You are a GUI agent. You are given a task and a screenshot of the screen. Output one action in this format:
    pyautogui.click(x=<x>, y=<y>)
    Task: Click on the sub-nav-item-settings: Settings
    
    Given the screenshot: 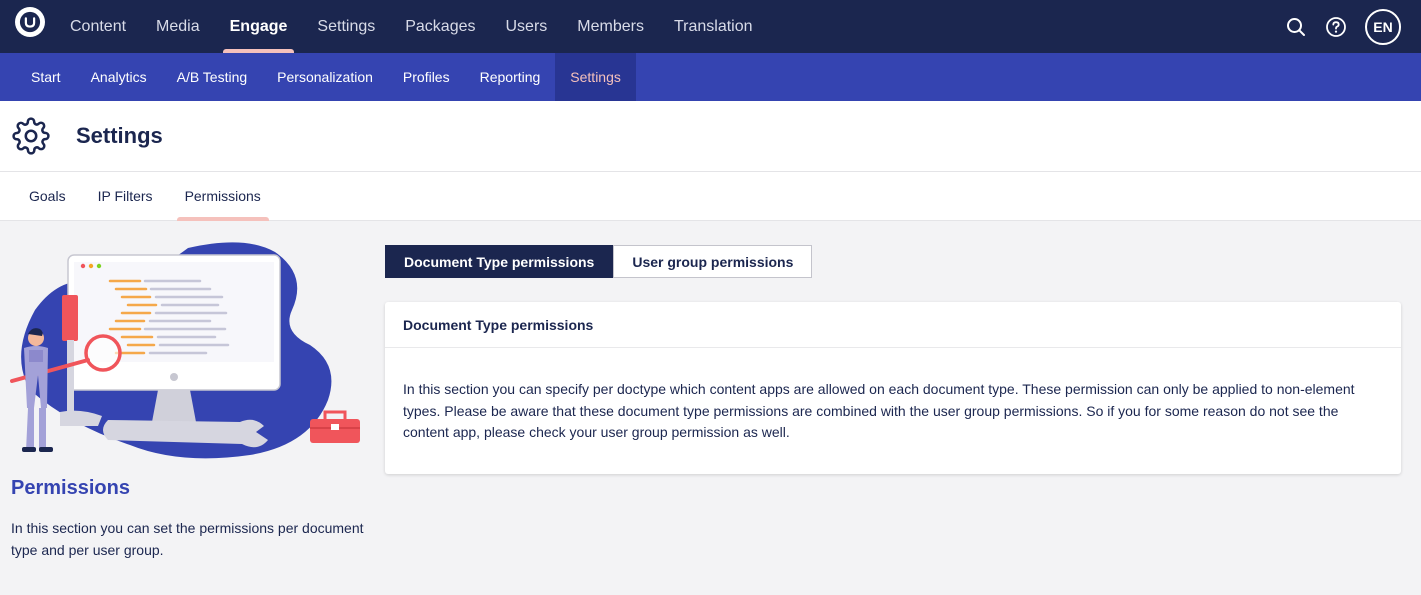 What is the action you would take?
    pyautogui.click(x=595, y=77)
    